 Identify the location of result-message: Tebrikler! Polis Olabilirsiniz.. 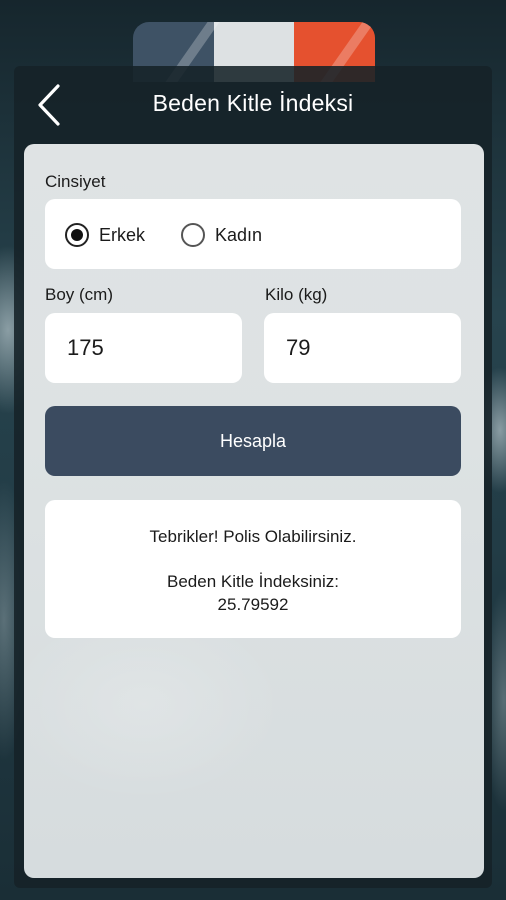
(253, 536).